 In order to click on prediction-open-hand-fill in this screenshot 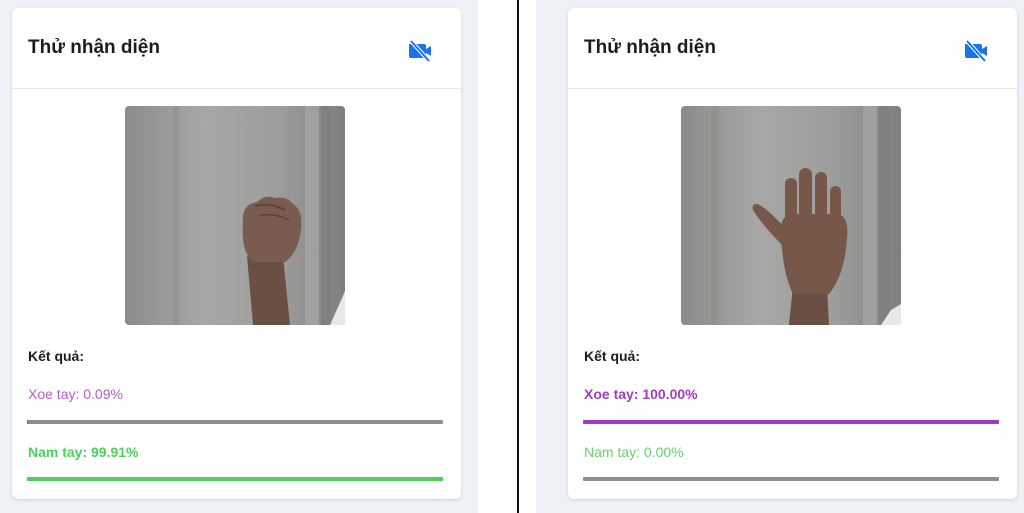, I will do `click(791, 422)`.